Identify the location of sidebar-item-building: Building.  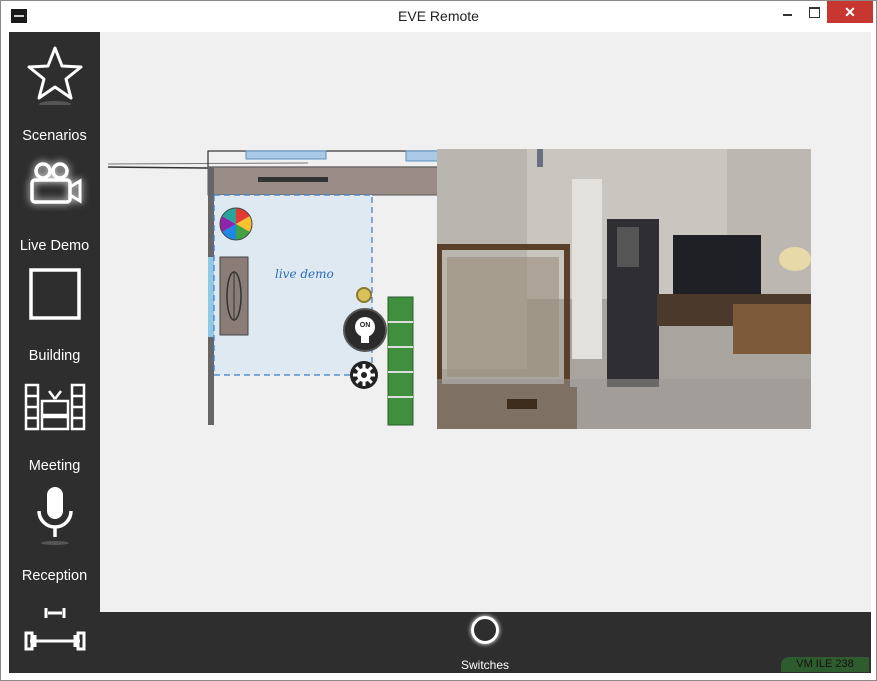
(54, 312).